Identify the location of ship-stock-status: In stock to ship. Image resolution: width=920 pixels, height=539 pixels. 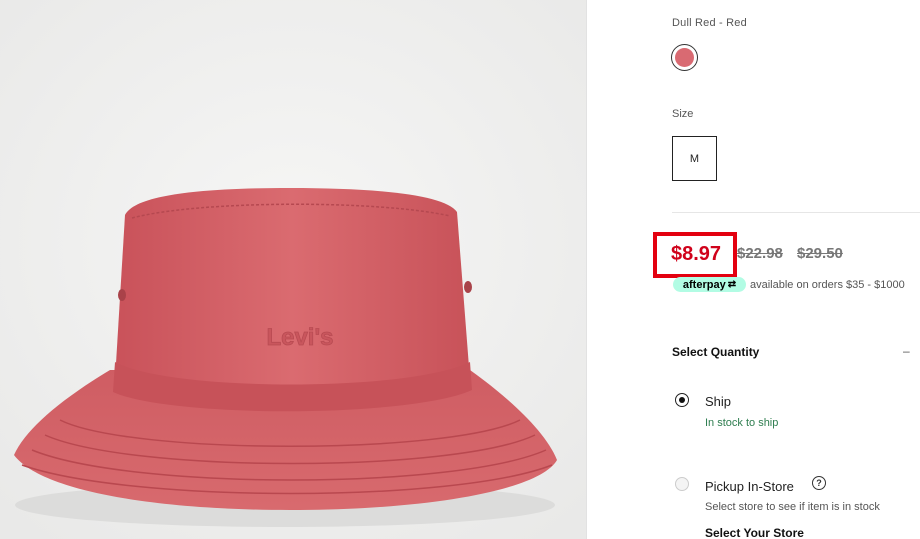
(742, 423).